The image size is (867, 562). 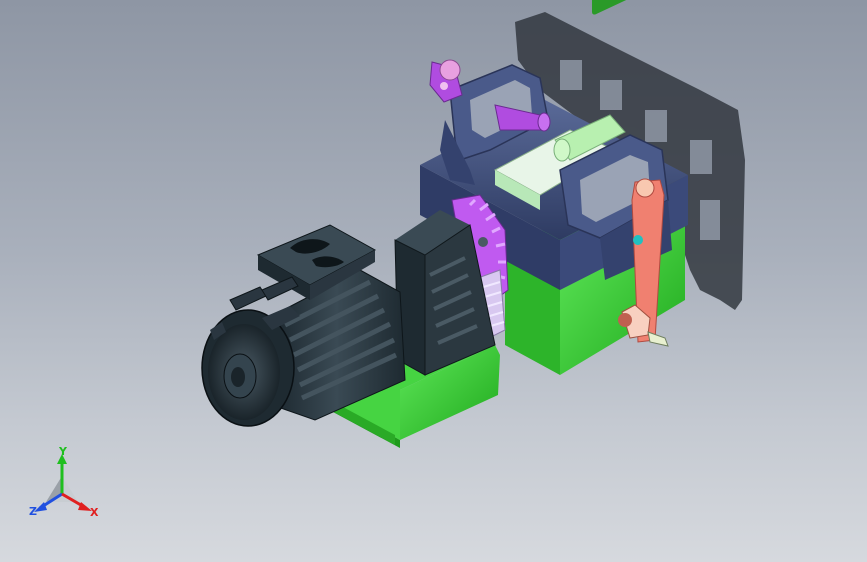 What do you see at coordinates (66, 484) in the screenshot?
I see `coordinate-triad: Y Z X` at bounding box center [66, 484].